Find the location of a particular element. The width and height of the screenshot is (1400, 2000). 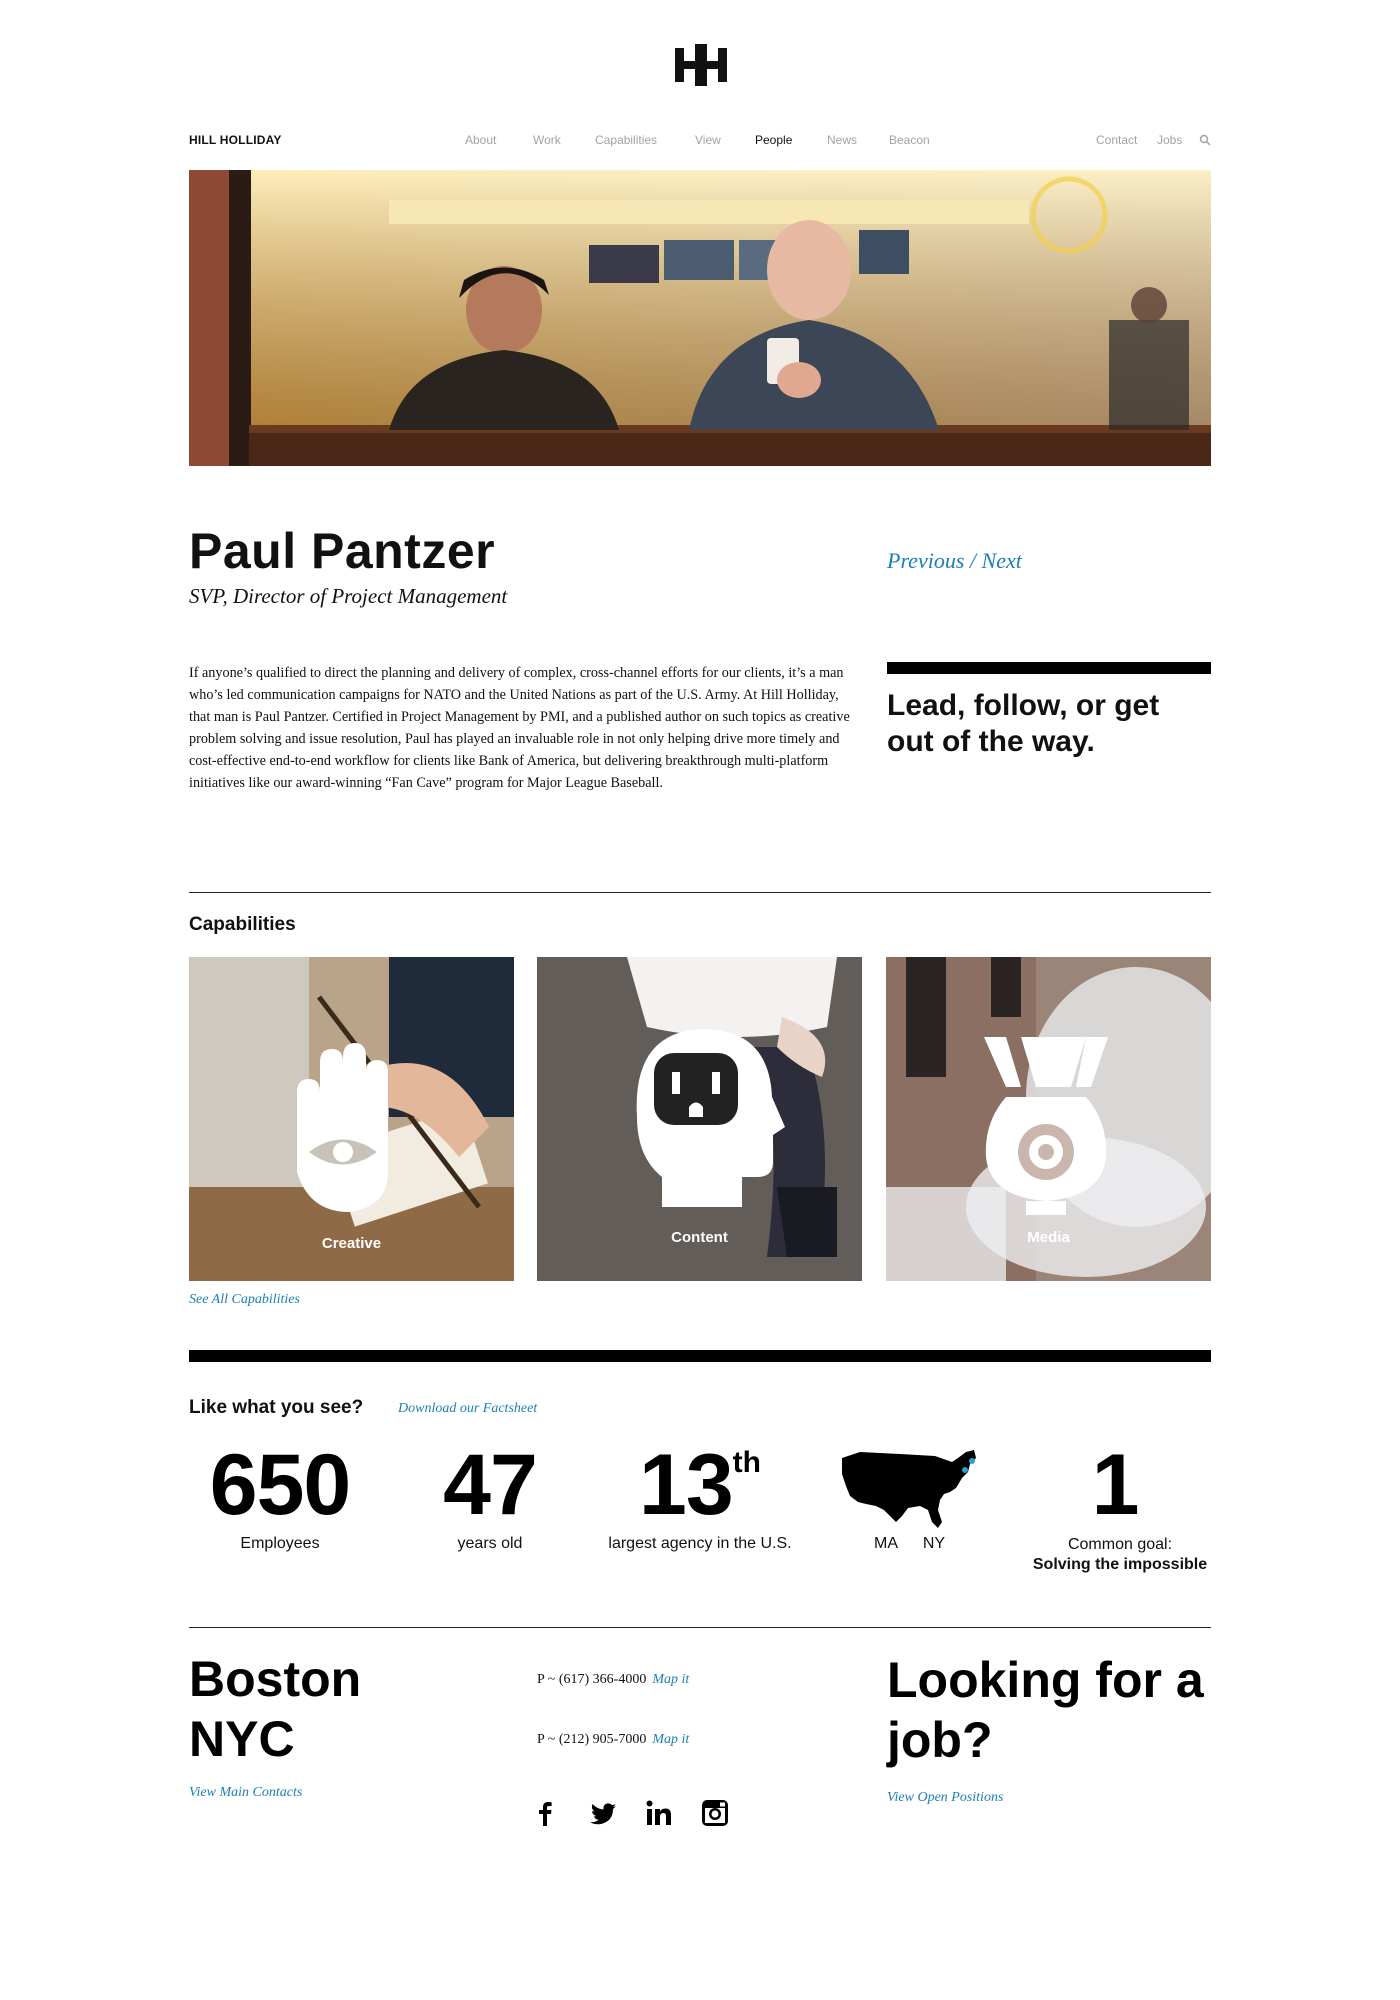

linkedin-icon is located at coordinates (659, 1813).